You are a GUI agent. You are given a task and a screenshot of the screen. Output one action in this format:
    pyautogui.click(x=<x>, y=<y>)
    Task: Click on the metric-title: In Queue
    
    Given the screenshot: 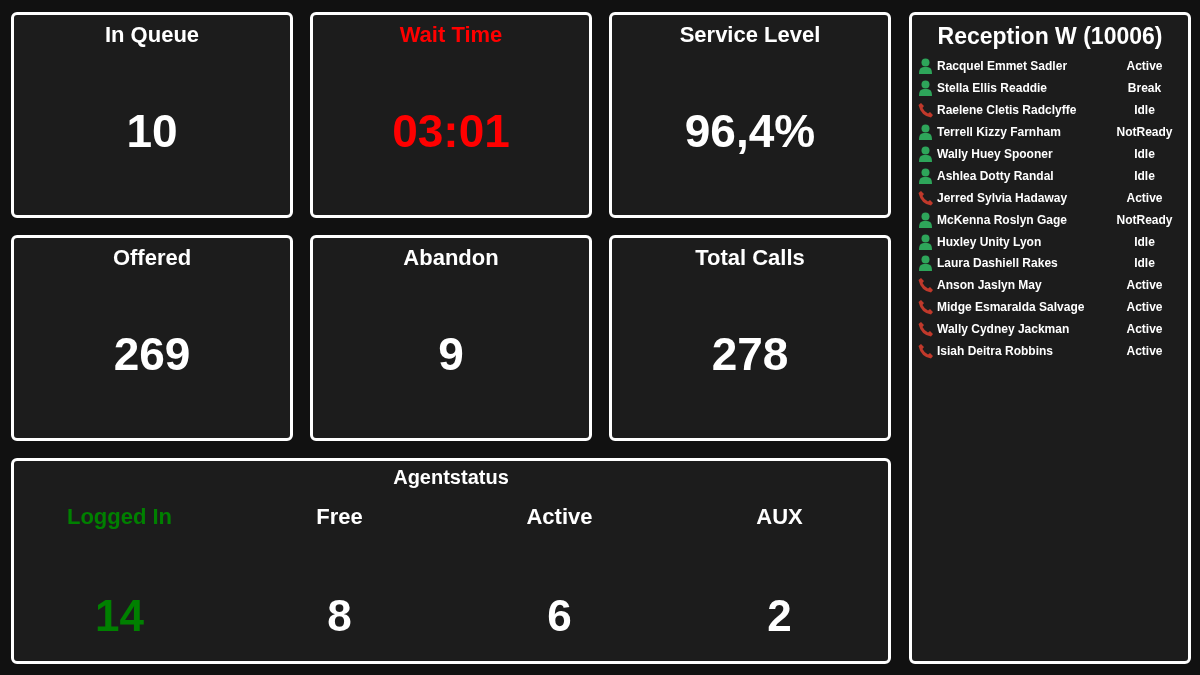 What is the action you would take?
    pyautogui.click(x=152, y=35)
    